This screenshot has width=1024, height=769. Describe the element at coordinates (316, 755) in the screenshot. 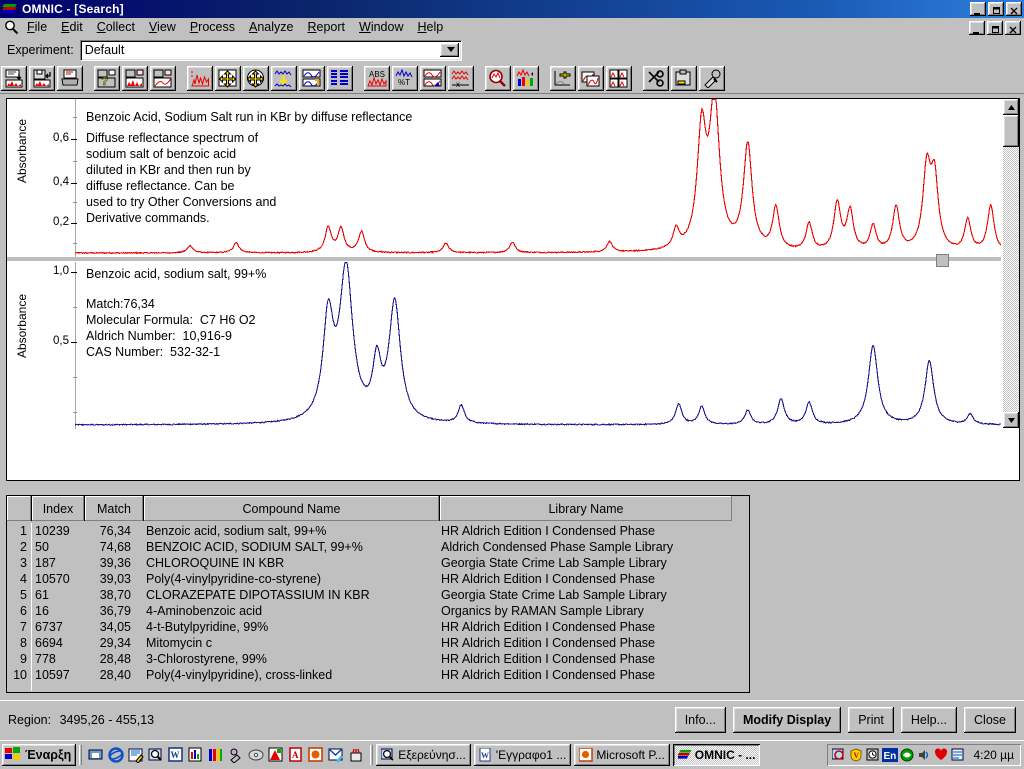

I see `powerpoint-icon` at that location.